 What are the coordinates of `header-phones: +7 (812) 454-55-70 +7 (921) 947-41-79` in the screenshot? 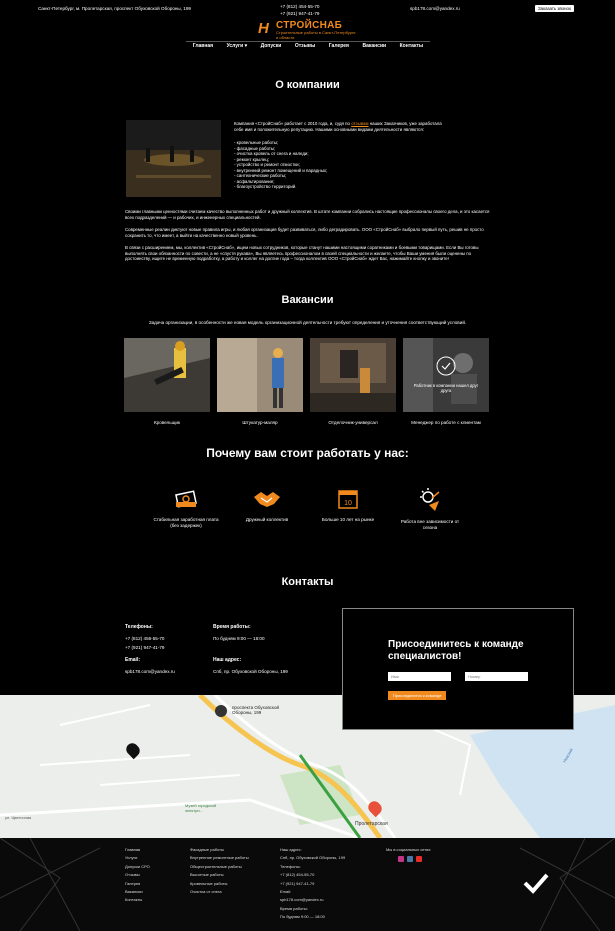 It's located at (299, 10).